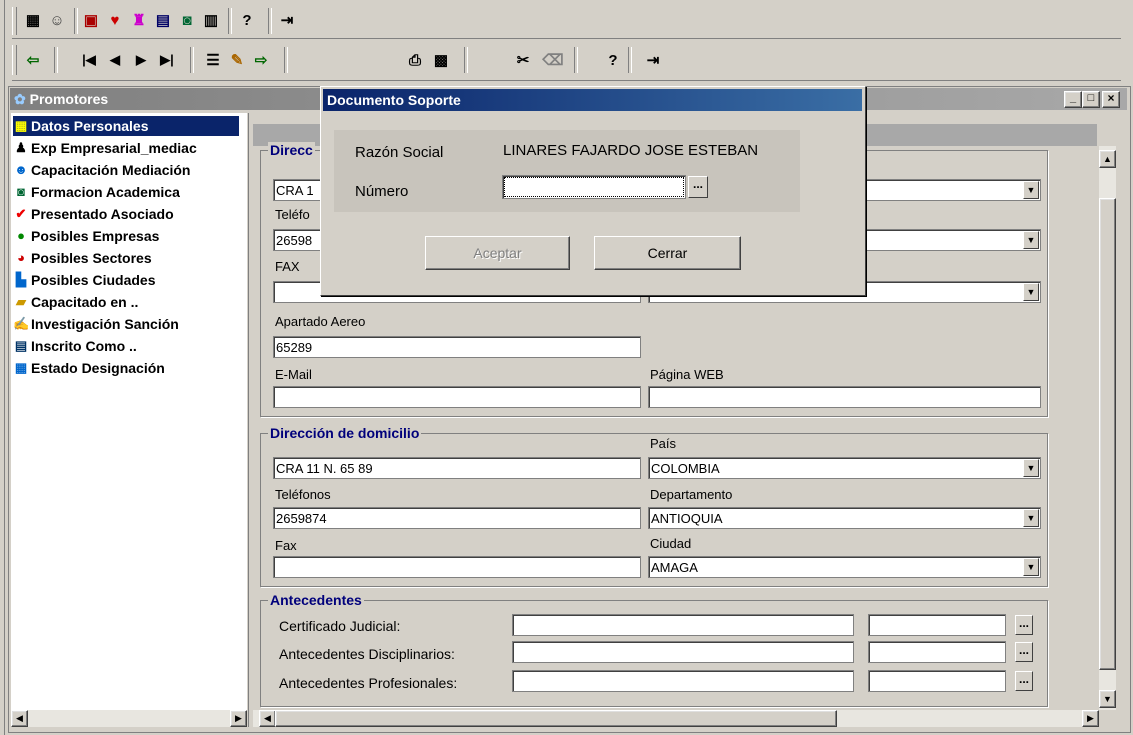 This screenshot has height=735, width=1133. I want to click on last-record-icon: ▶|, so click(167, 60).